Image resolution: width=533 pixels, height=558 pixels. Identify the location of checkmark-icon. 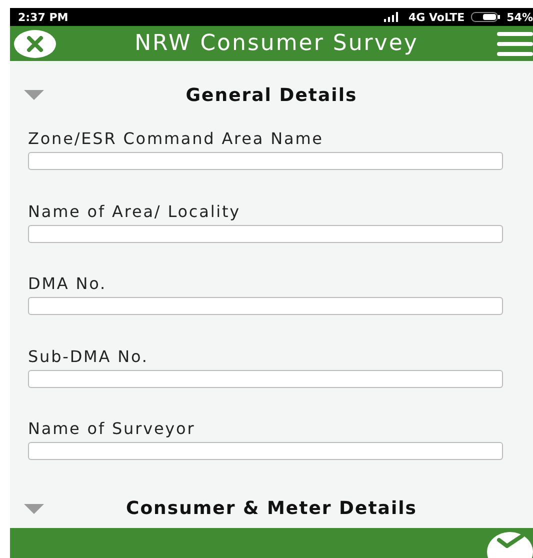
(510, 540).